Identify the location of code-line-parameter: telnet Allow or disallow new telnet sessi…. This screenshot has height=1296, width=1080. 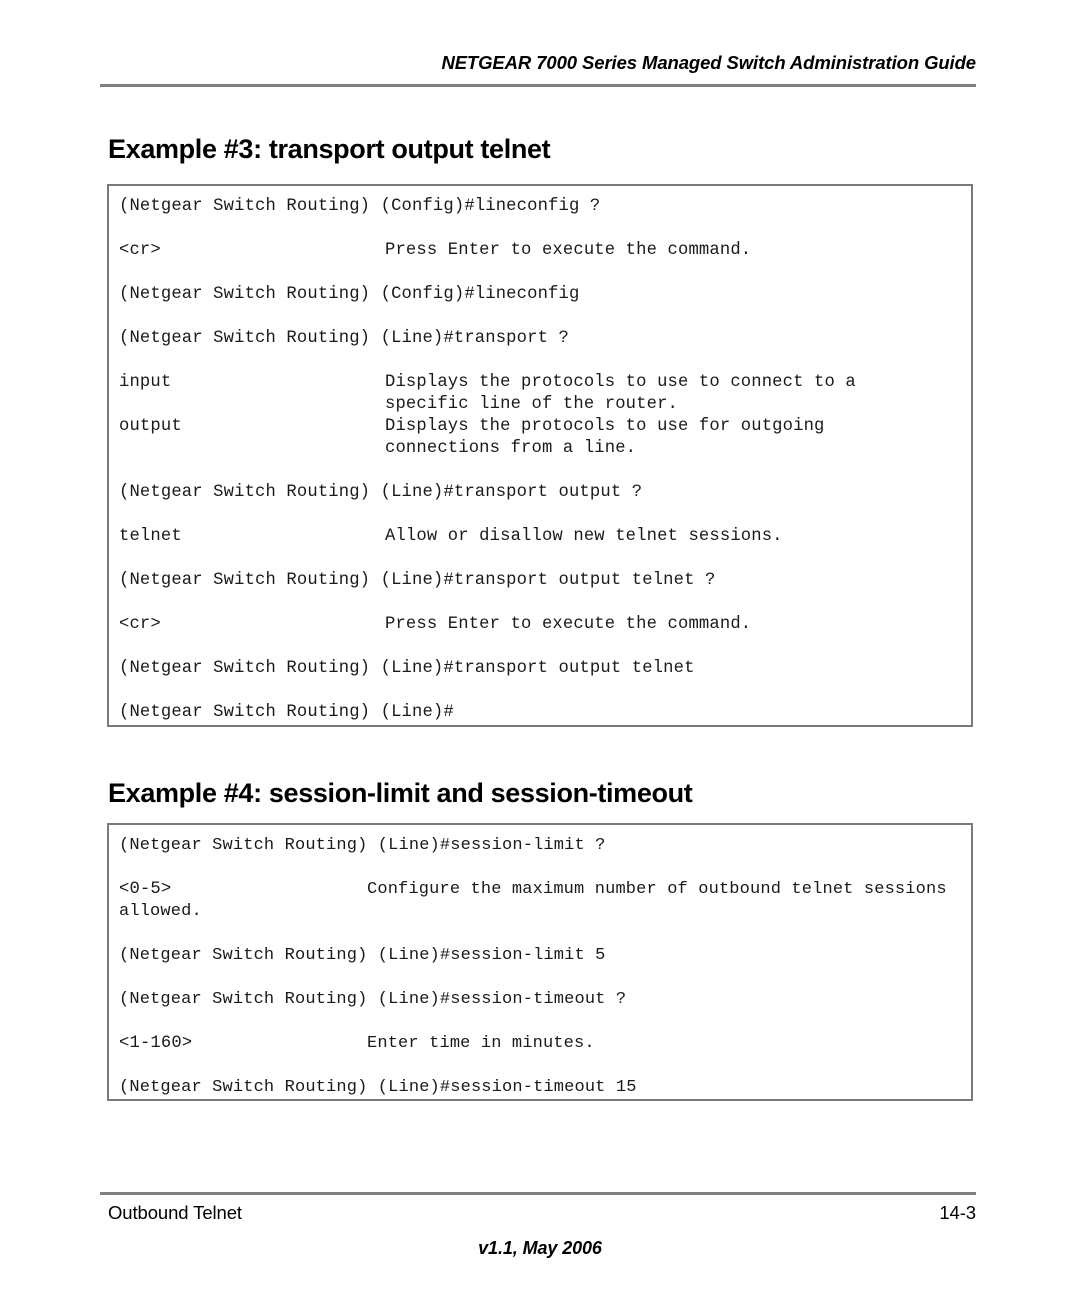
(545, 537).